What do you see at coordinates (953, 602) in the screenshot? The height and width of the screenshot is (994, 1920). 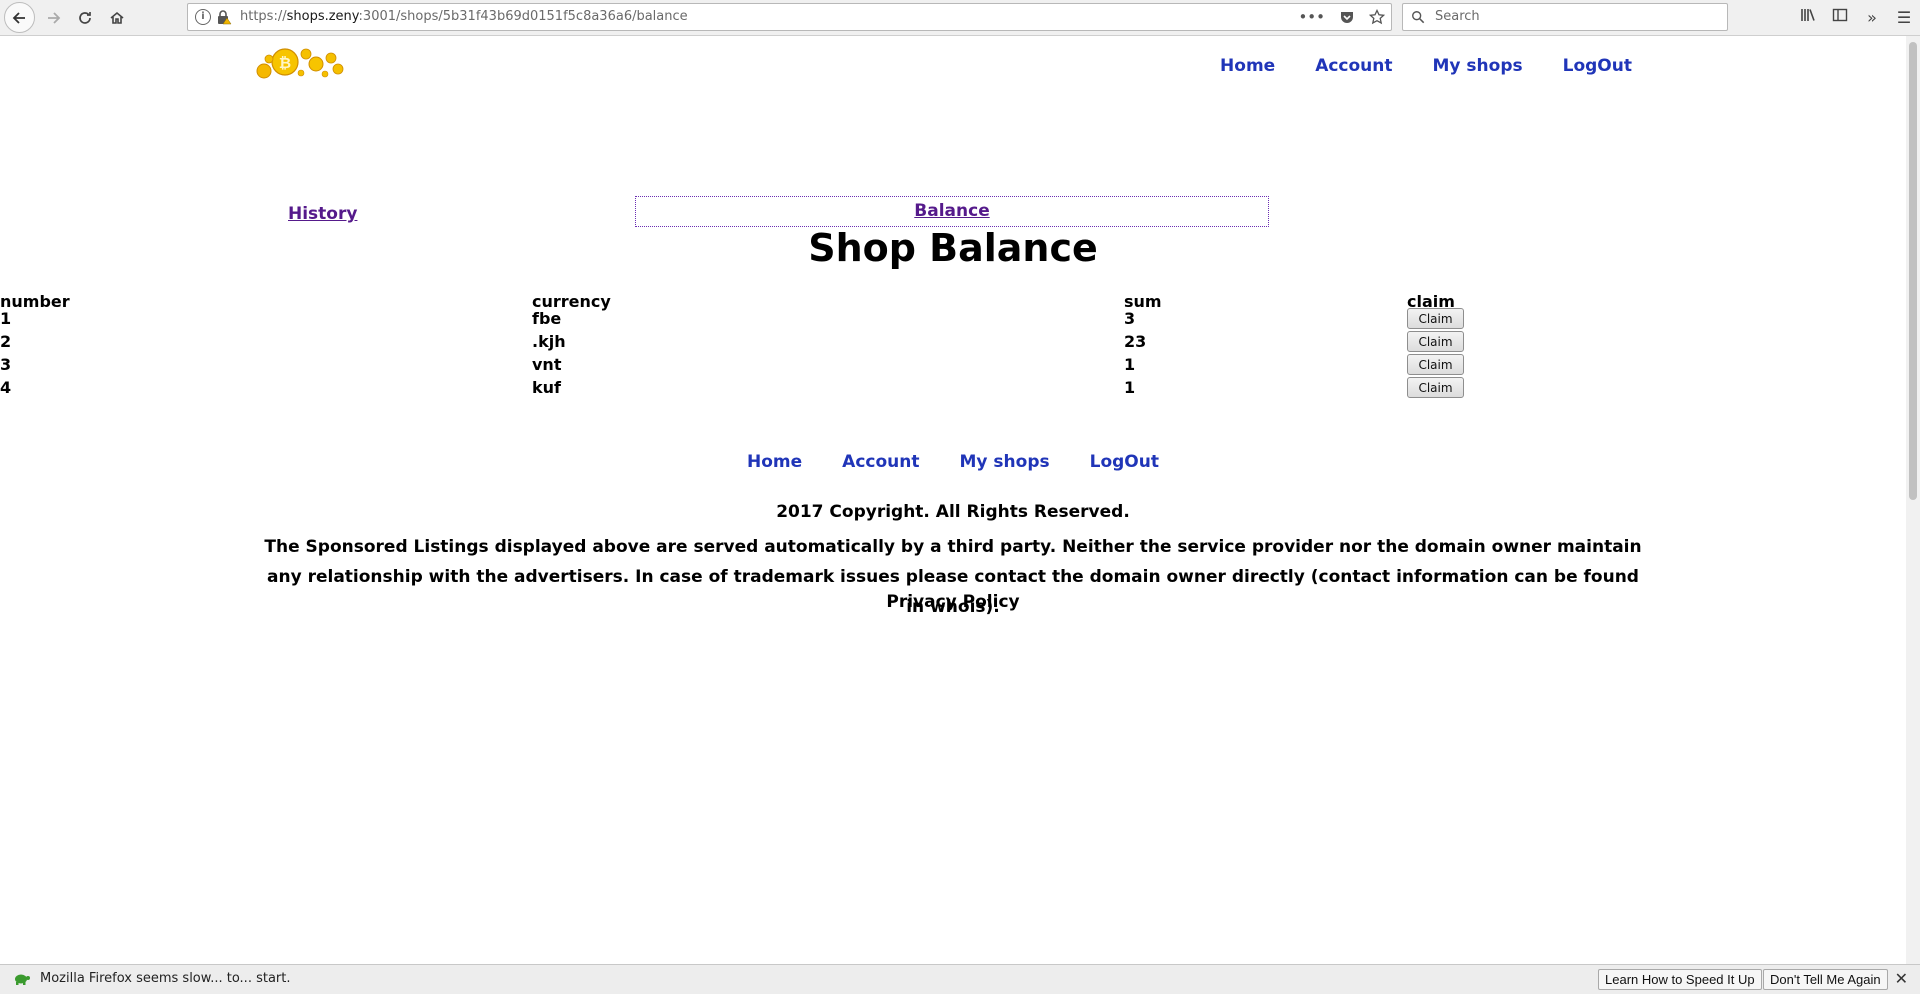 I see `privacy-policy-link: Privacy Policy` at bounding box center [953, 602].